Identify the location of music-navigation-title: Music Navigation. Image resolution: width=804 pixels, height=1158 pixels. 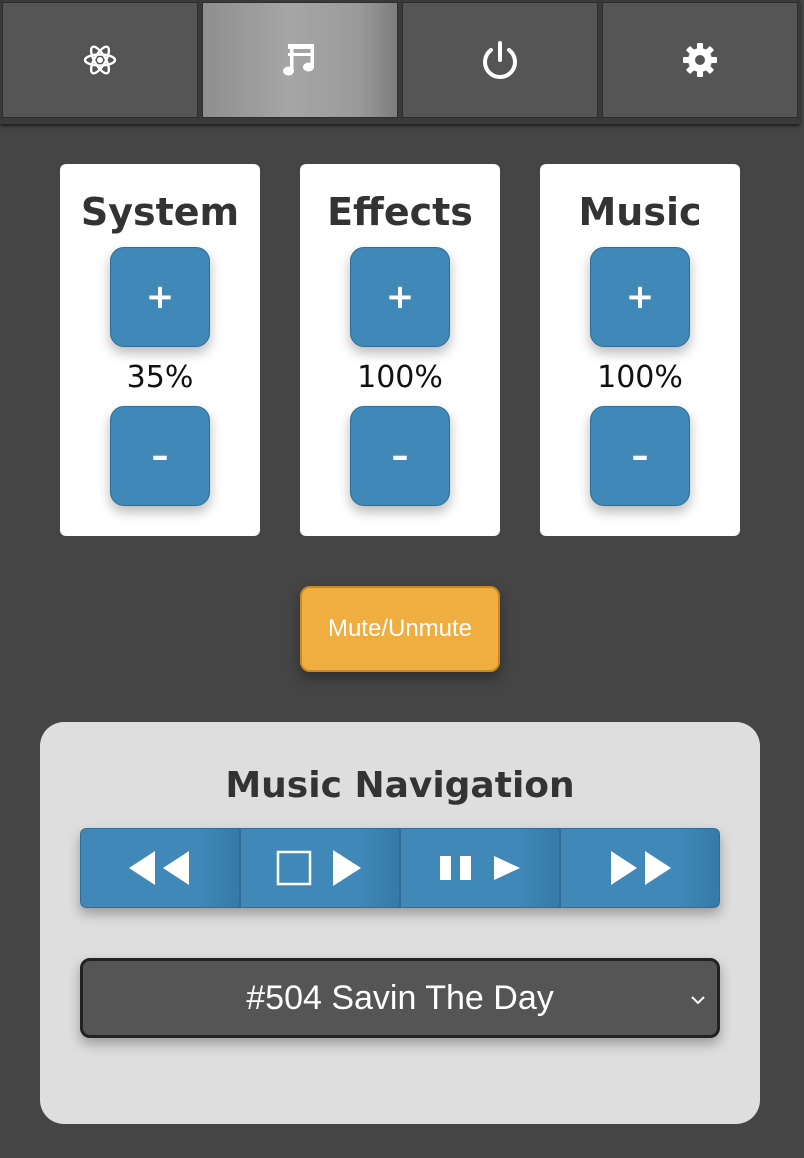
(400, 785).